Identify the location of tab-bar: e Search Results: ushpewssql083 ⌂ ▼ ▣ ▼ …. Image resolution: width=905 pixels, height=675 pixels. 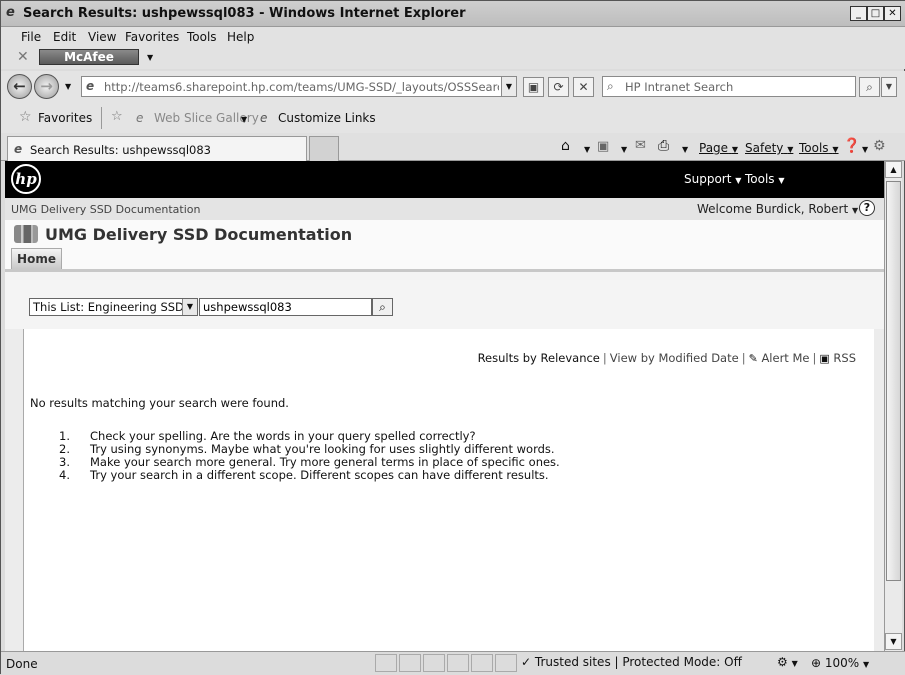
(453, 147).